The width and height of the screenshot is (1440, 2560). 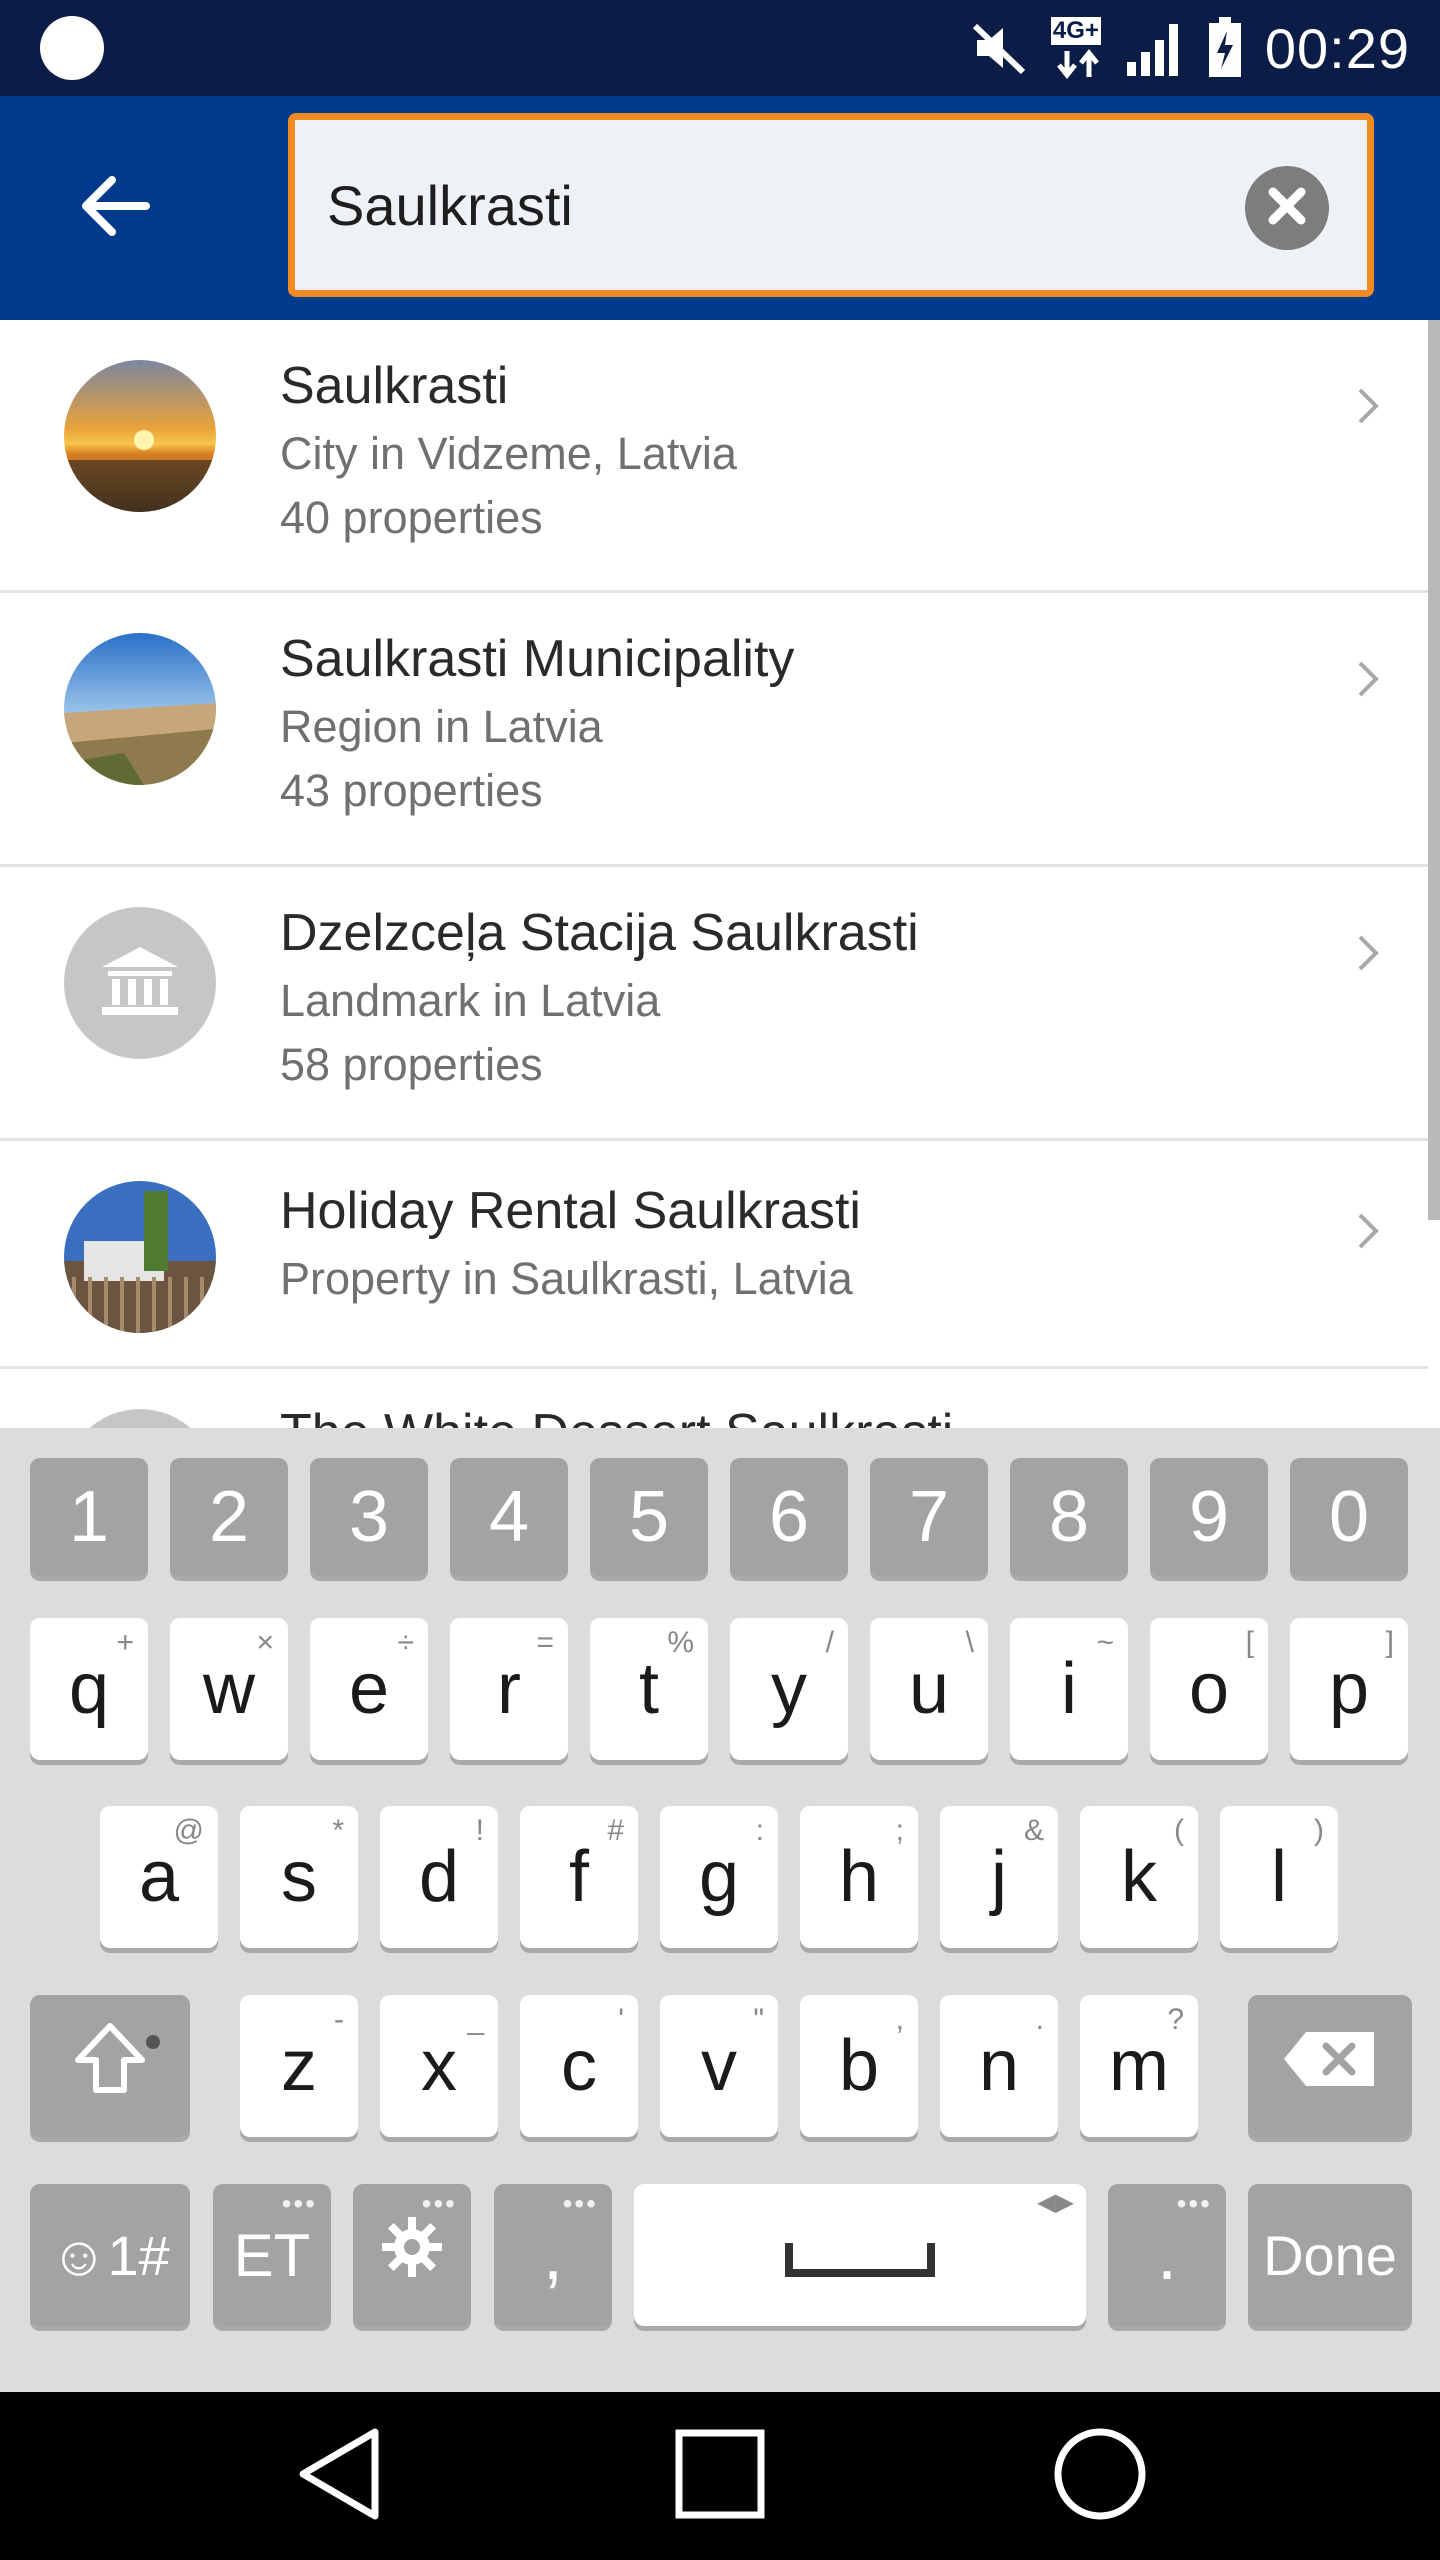 I want to click on key-a: a @, so click(x=159, y=1877).